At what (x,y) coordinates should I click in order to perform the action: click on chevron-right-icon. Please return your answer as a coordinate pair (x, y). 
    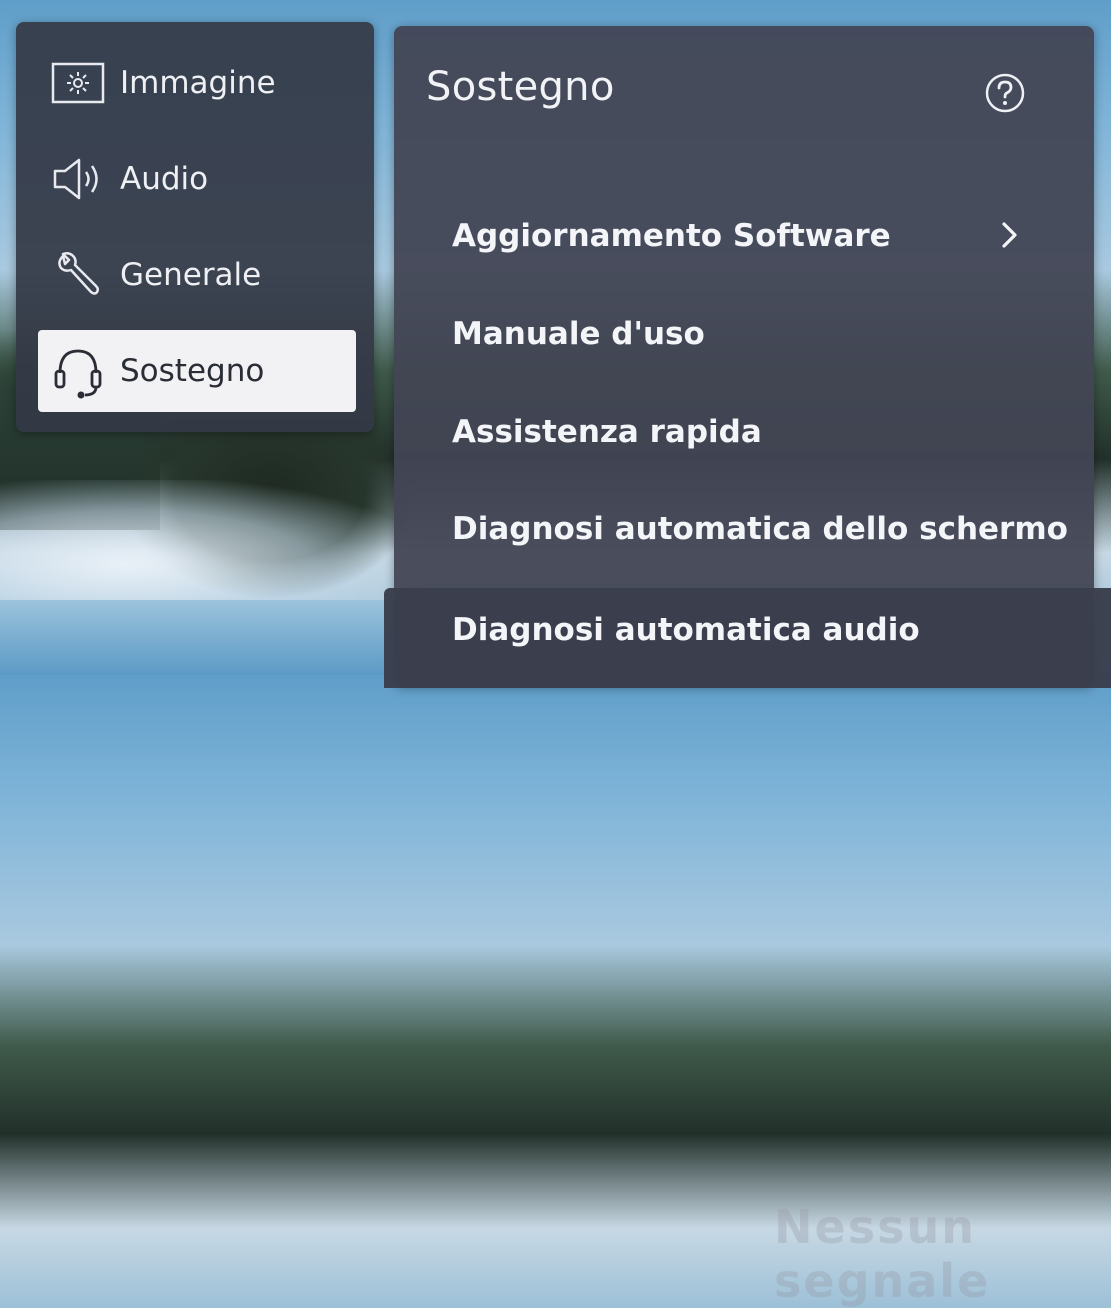
    Looking at the image, I should click on (1010, 235).